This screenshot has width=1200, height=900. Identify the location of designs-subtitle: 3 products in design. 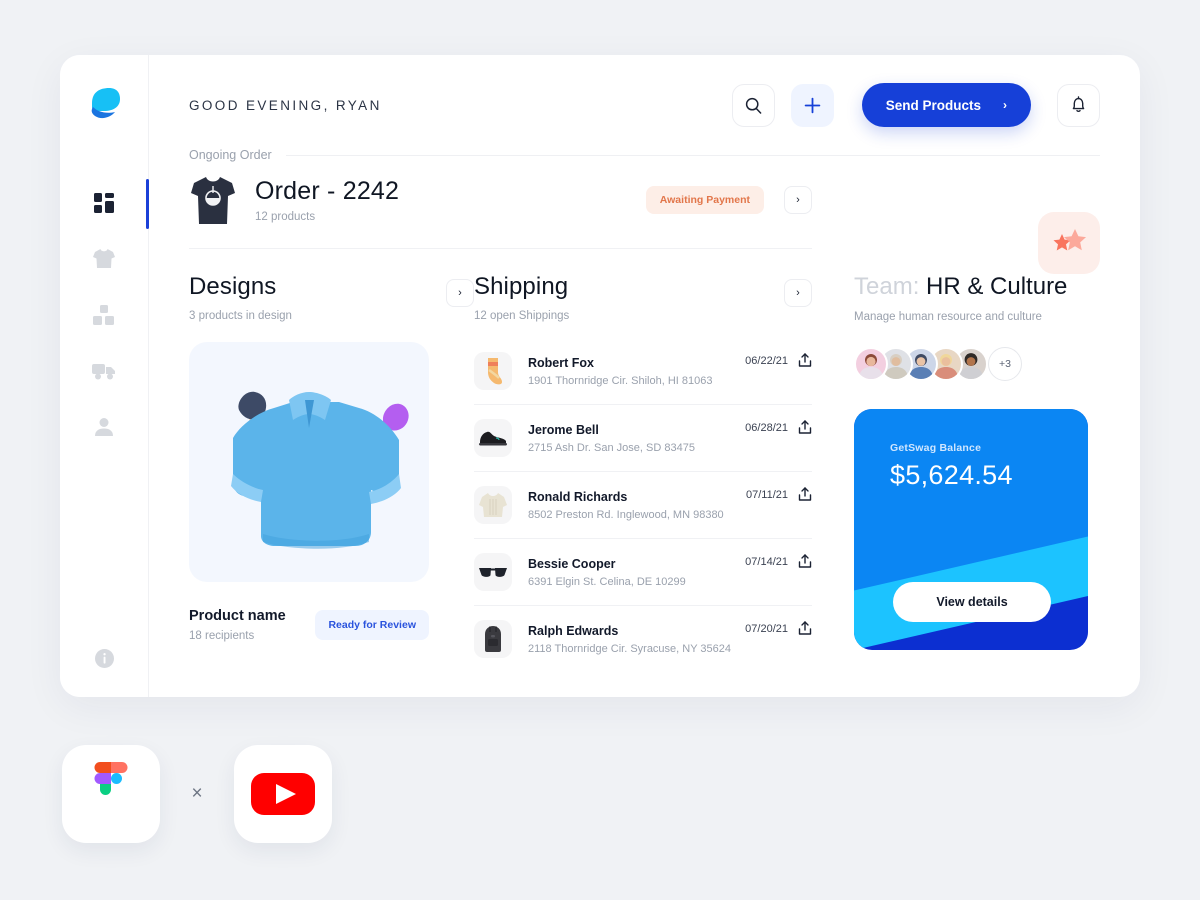
(240, 316).